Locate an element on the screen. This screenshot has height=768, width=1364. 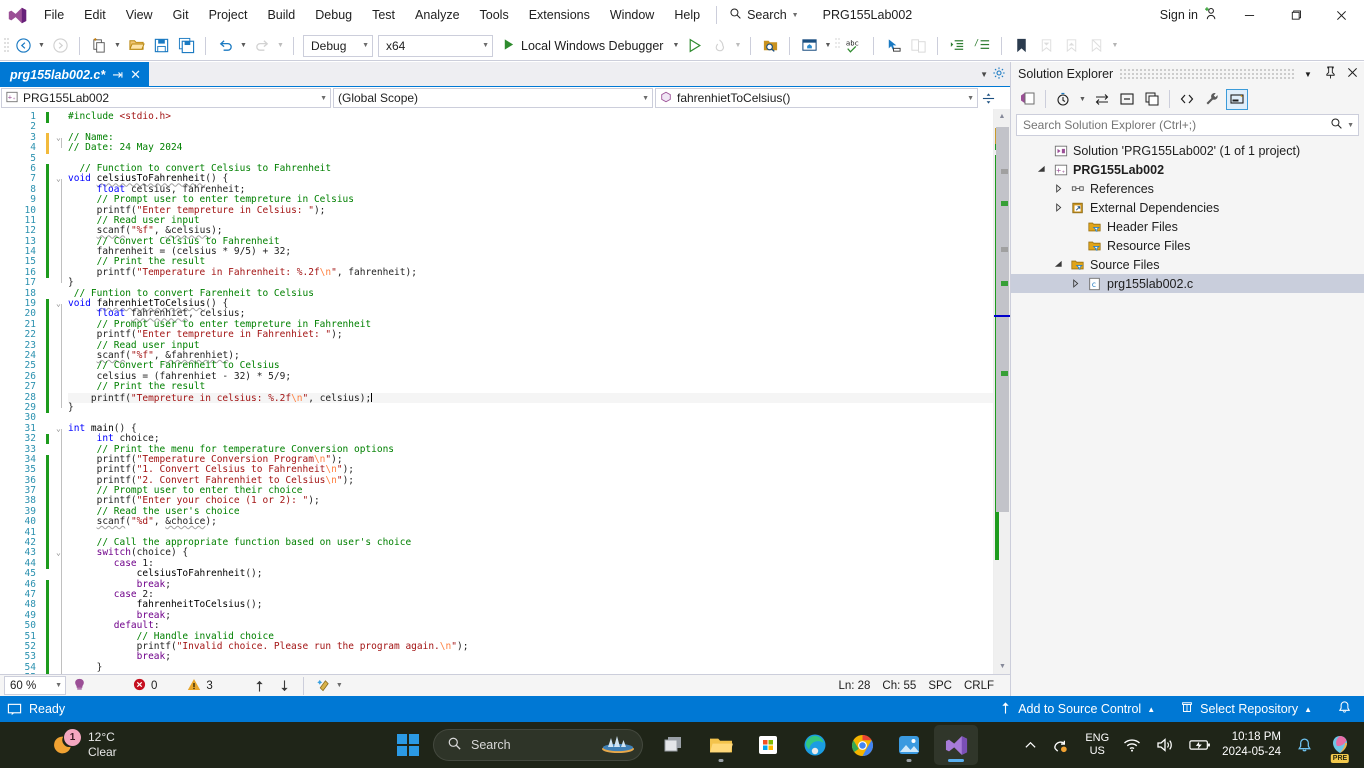
pending-changes-button is located at coordinates (1063, 99).